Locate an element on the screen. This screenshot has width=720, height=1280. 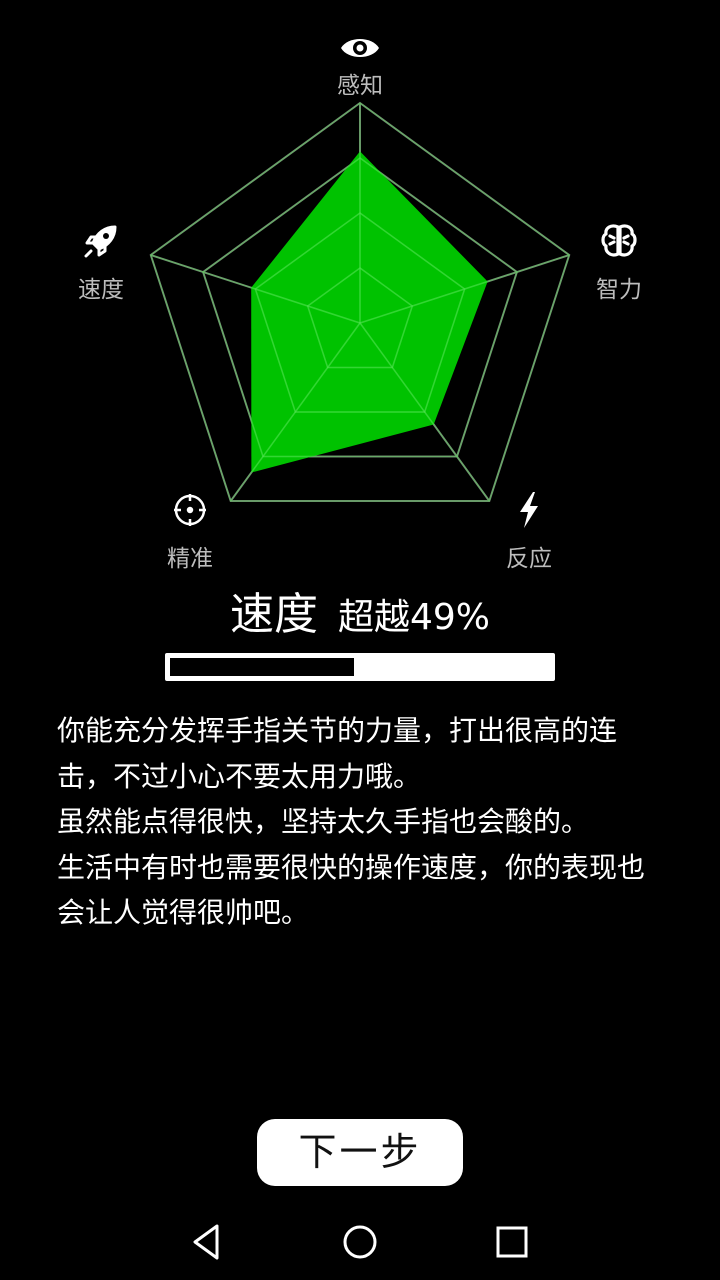
result-title: 速度 is located at coordinates (273, 614).